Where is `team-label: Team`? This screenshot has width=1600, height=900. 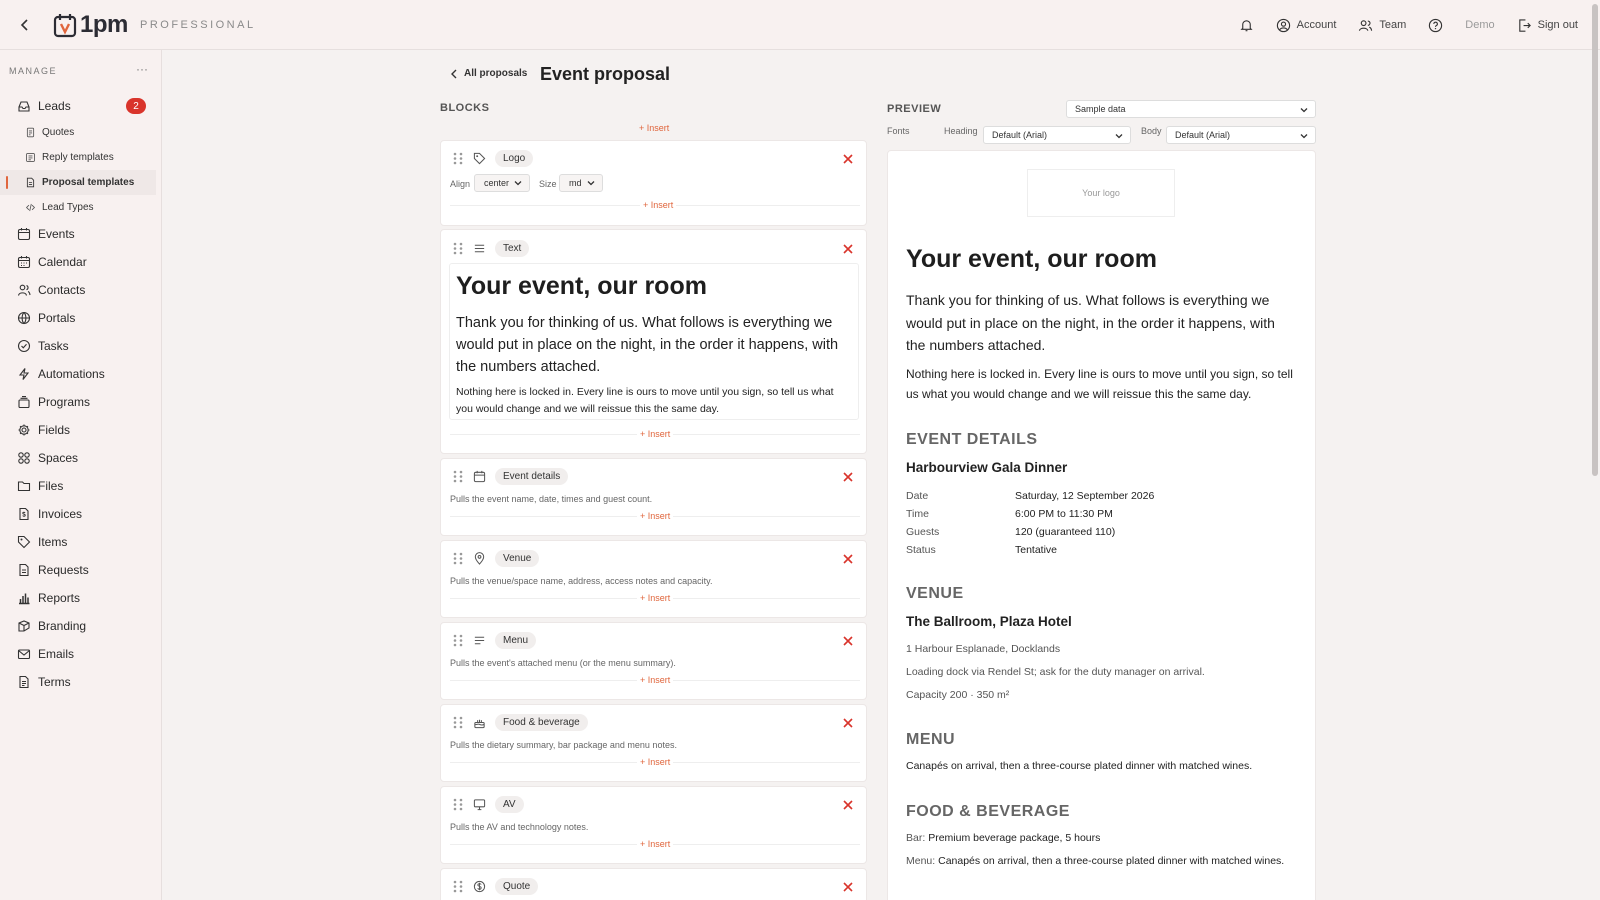 team-label: Team is located at coordinates (1393, 25).